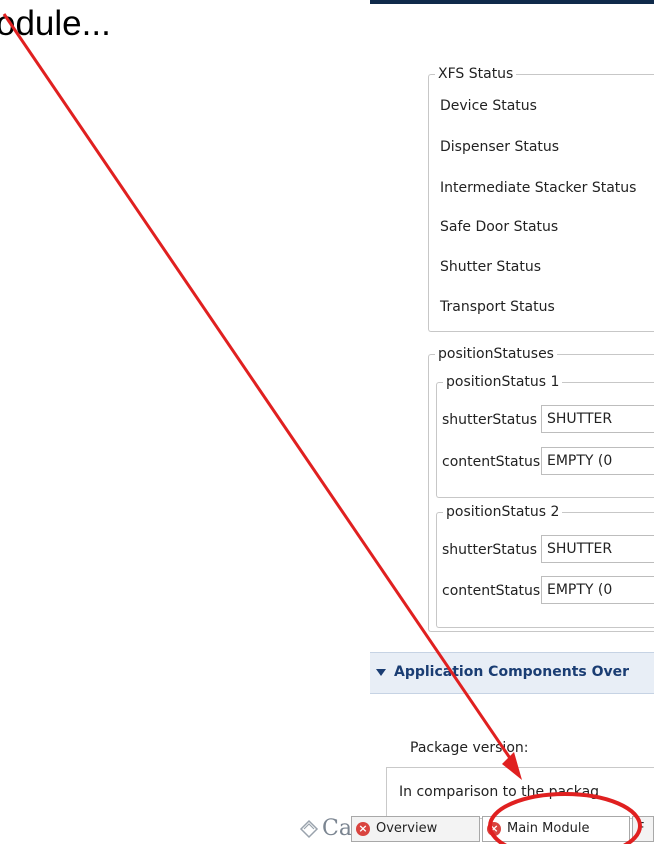  What do you see at coordinates (469, 748) in the screenshot?
I see `package-version-label: Package version:` at bounding box center [469, 748].